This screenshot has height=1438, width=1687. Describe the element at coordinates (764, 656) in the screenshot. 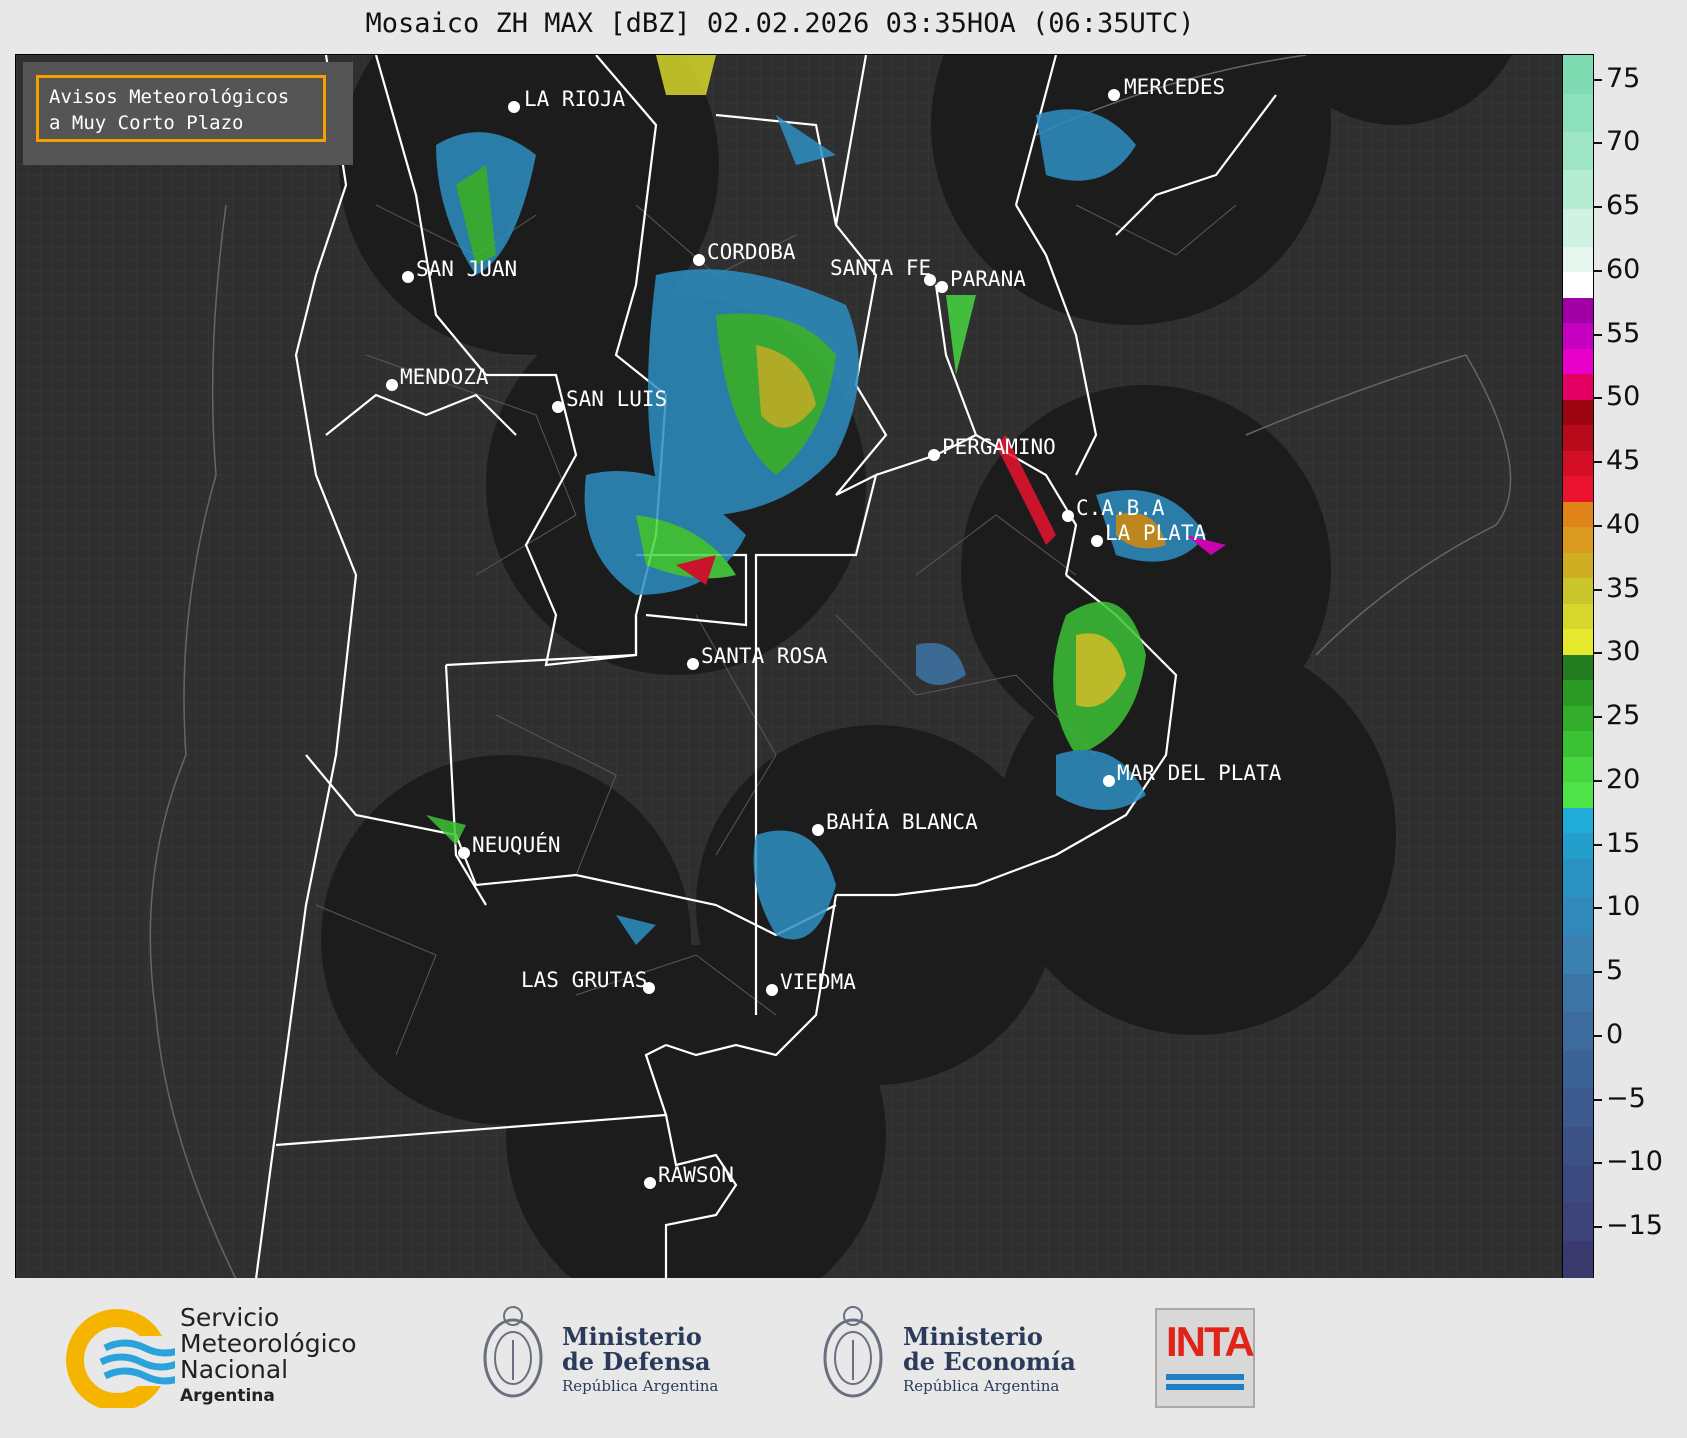

I see `city-label: SANTA ROSA` at that location.